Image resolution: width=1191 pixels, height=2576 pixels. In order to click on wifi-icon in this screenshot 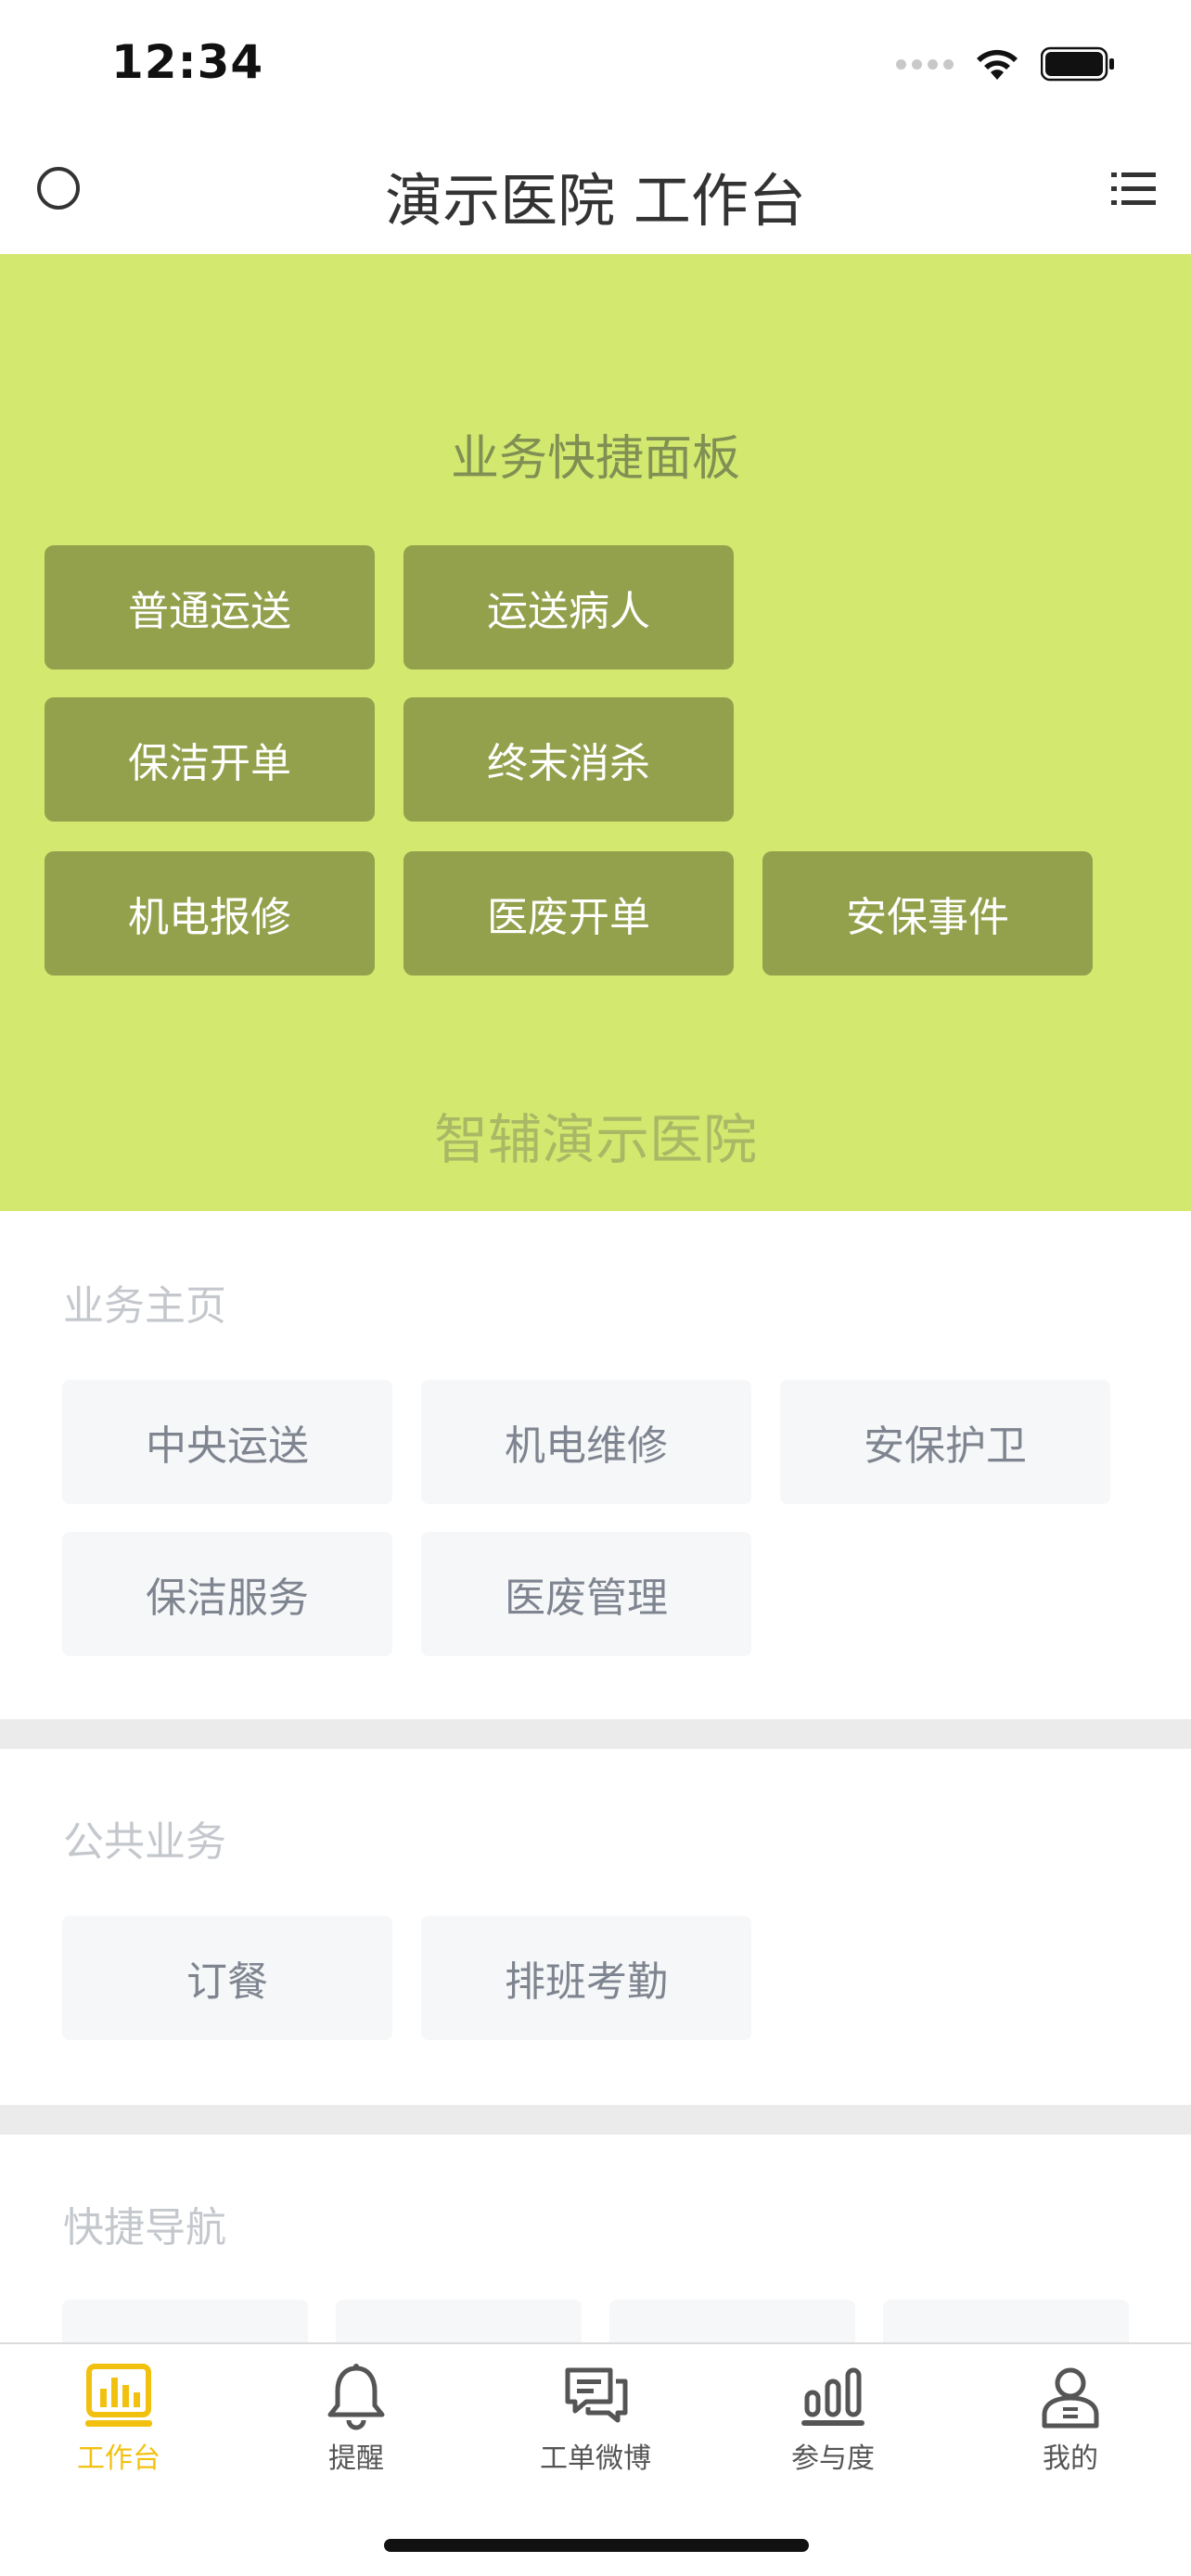, I will do `click(997, 64)`.